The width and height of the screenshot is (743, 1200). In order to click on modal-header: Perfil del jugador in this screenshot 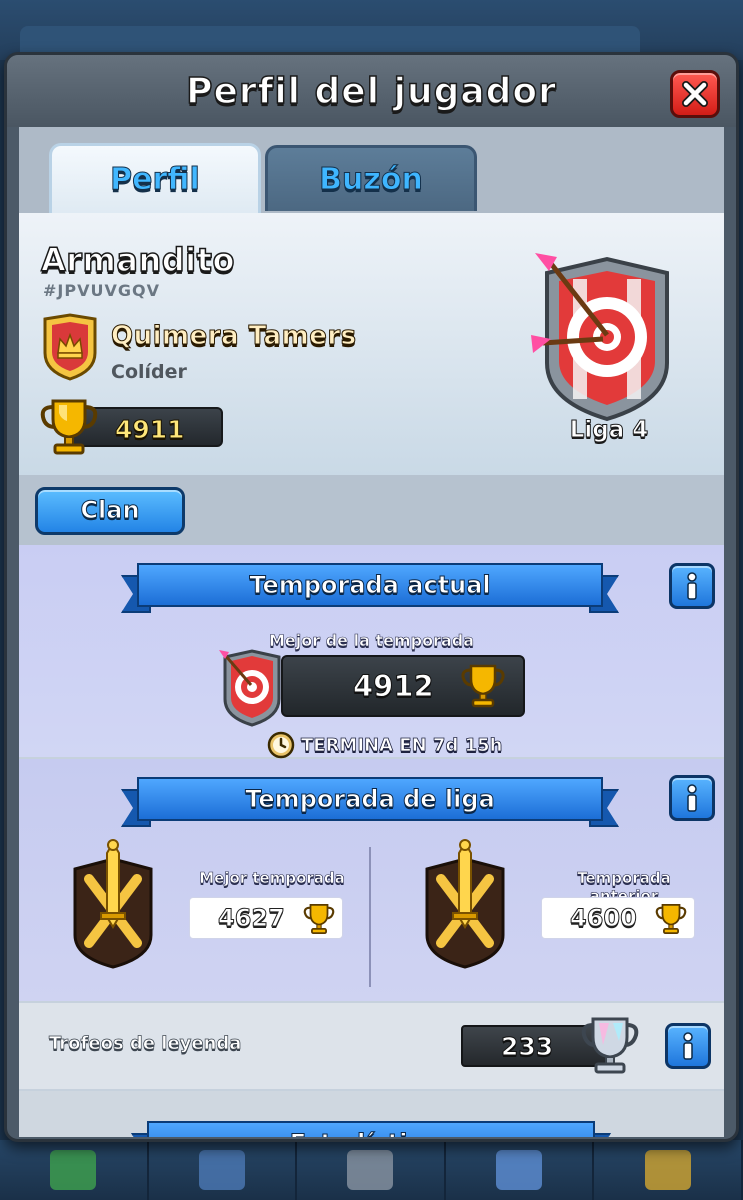, I will do `click(371, 91)`.